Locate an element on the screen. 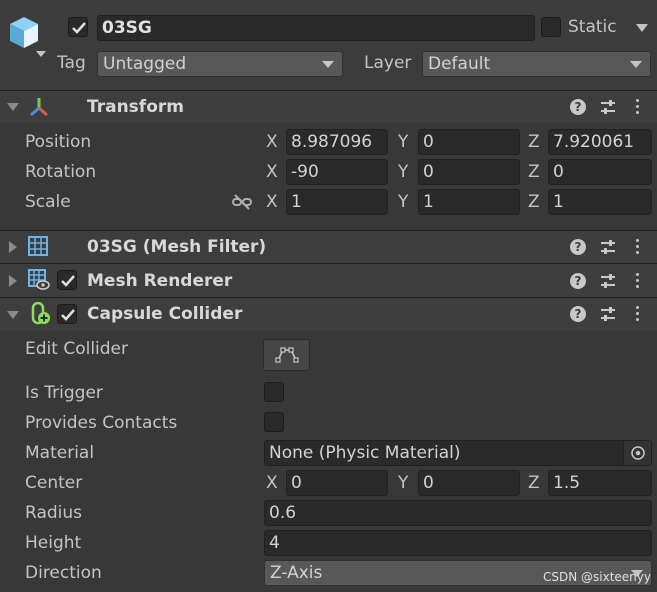 This screenshot has height=592, width=657. material-field: None (Physic Material) is located at coordinates (458, 453).